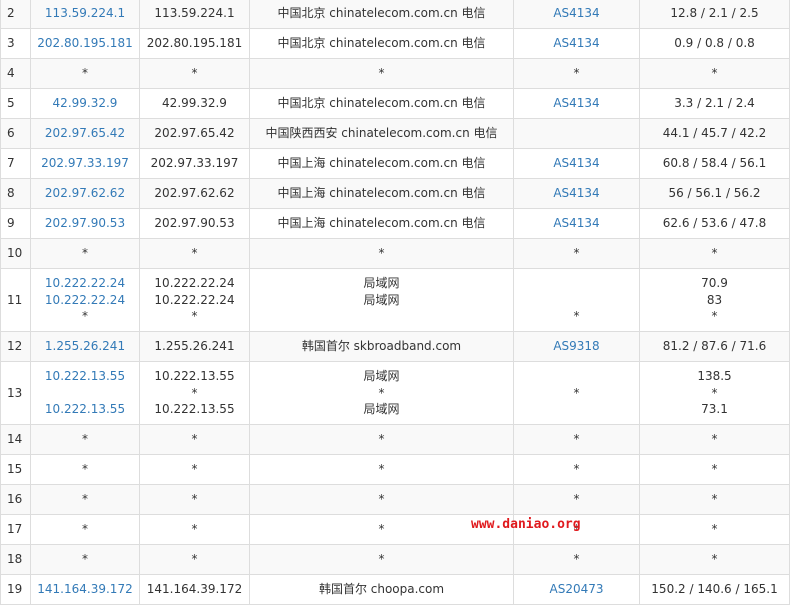 The width and height of the screenshot is (801, 606). I want to click on hostname-text: 10.222.22.24, so click(194, 283).